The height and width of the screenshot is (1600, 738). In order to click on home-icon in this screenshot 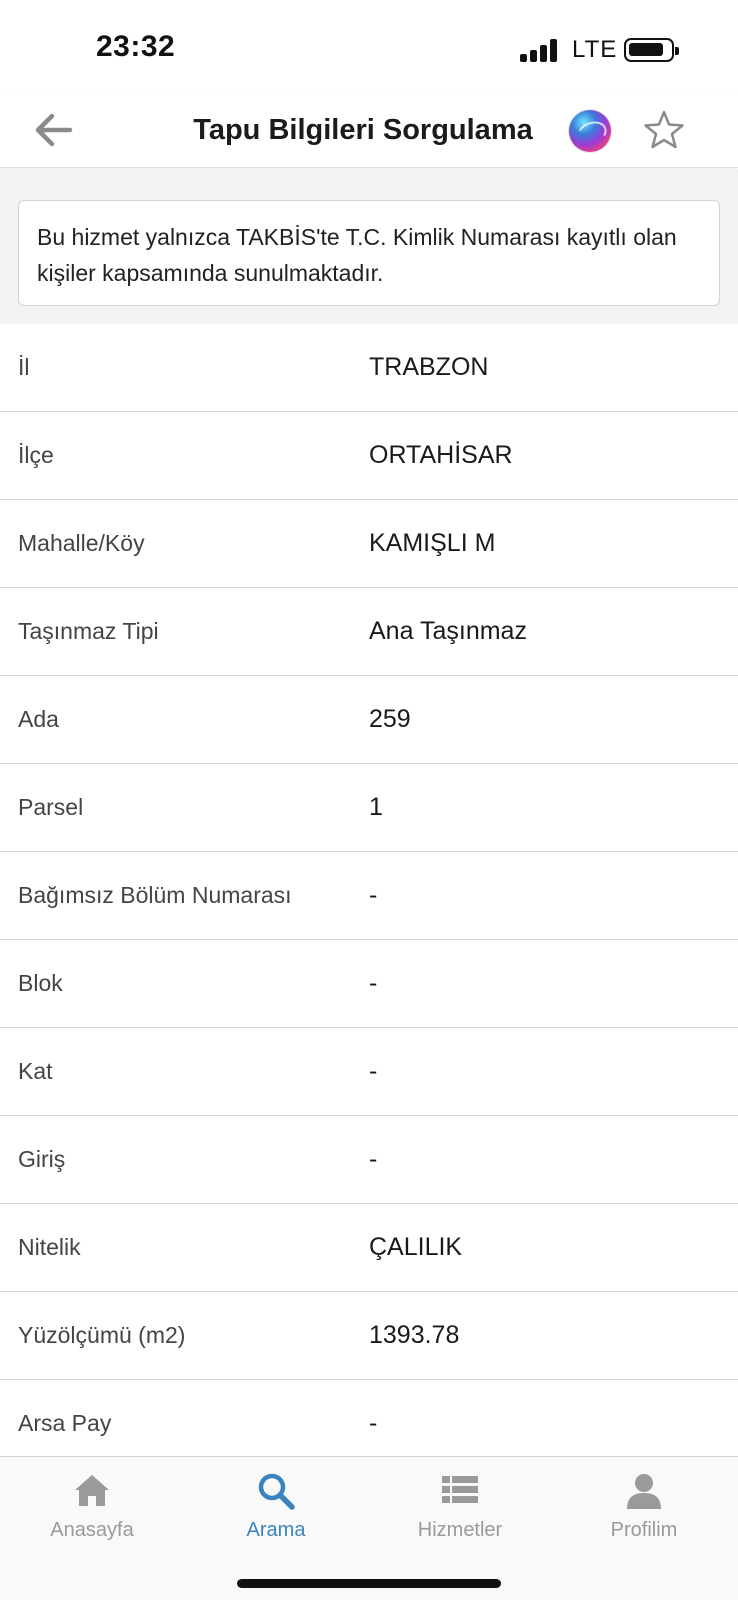, I will do `click(92, 1491)`.